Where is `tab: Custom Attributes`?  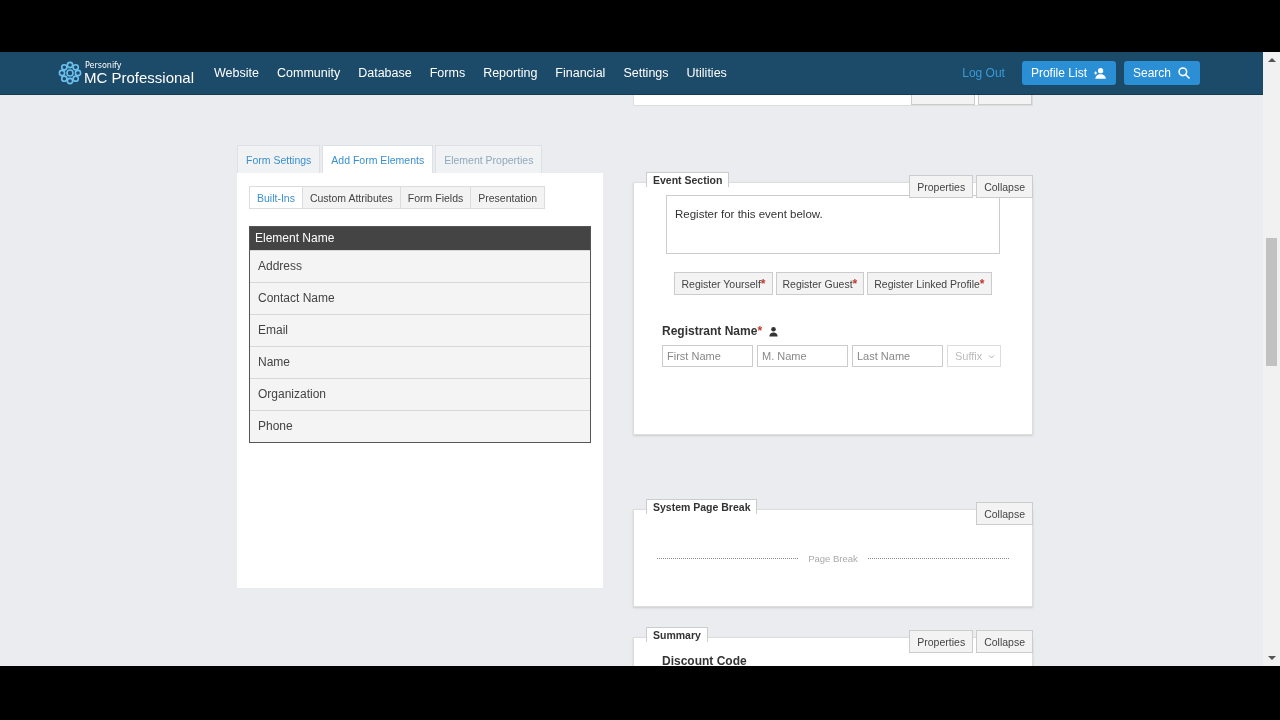
tab: Custom Attributes is located at coordinates (351, 197).